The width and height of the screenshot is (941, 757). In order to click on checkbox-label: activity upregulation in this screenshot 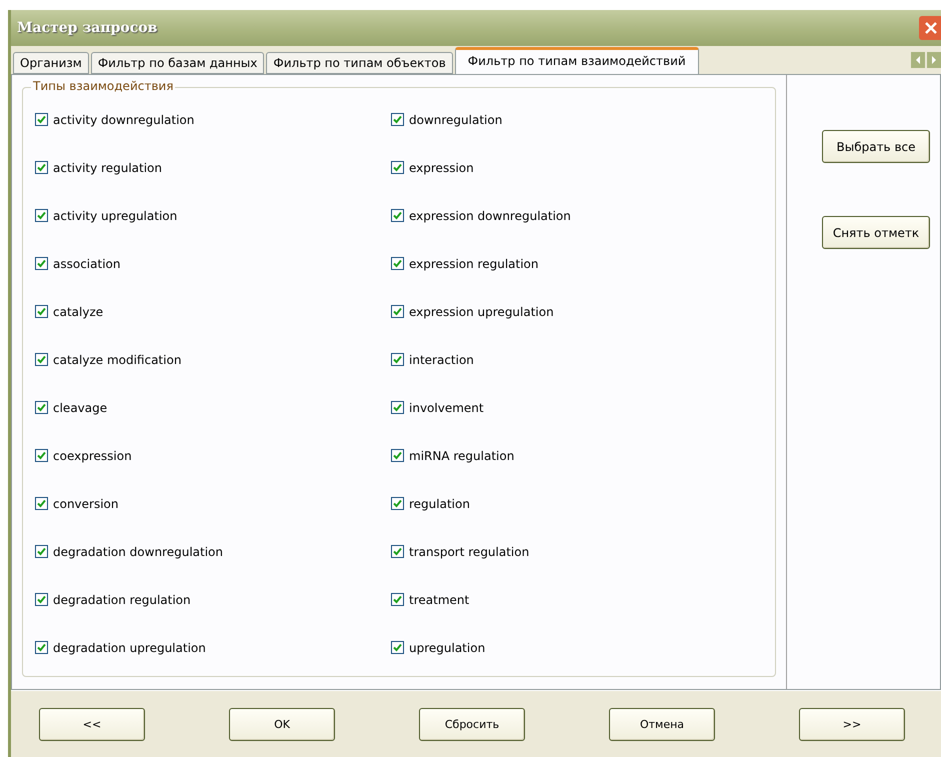, I will do `click(115, 215)`.